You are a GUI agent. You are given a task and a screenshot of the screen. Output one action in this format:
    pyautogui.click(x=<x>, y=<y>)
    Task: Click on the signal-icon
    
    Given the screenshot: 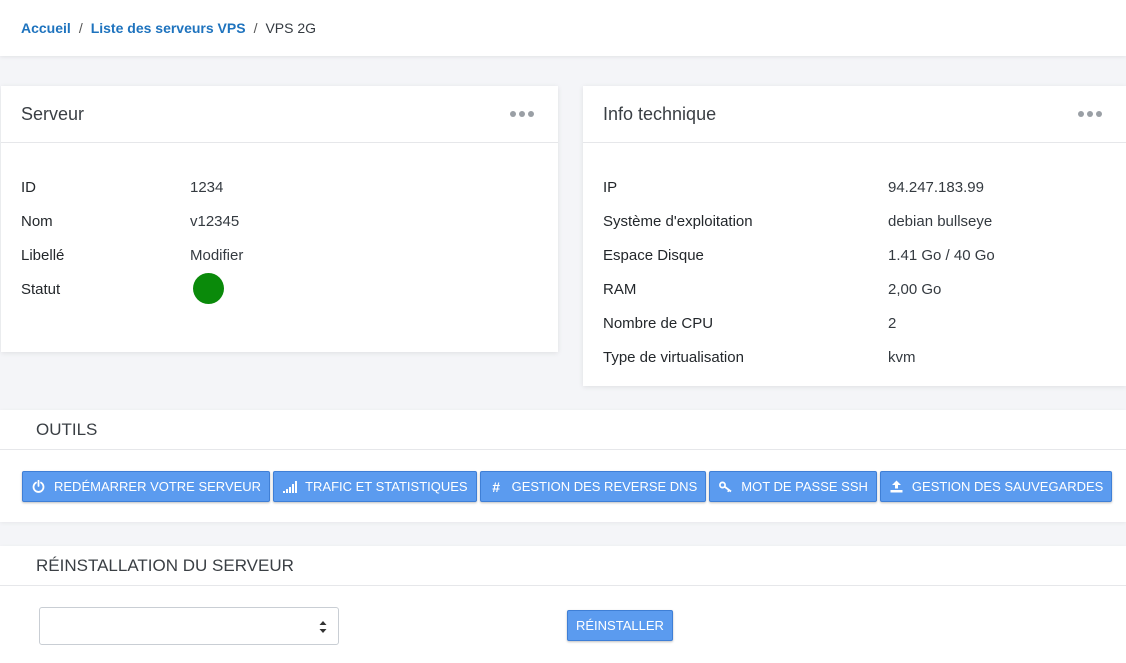 What is the action you would take?
    pyautogui.click(x=289, y=486)
    